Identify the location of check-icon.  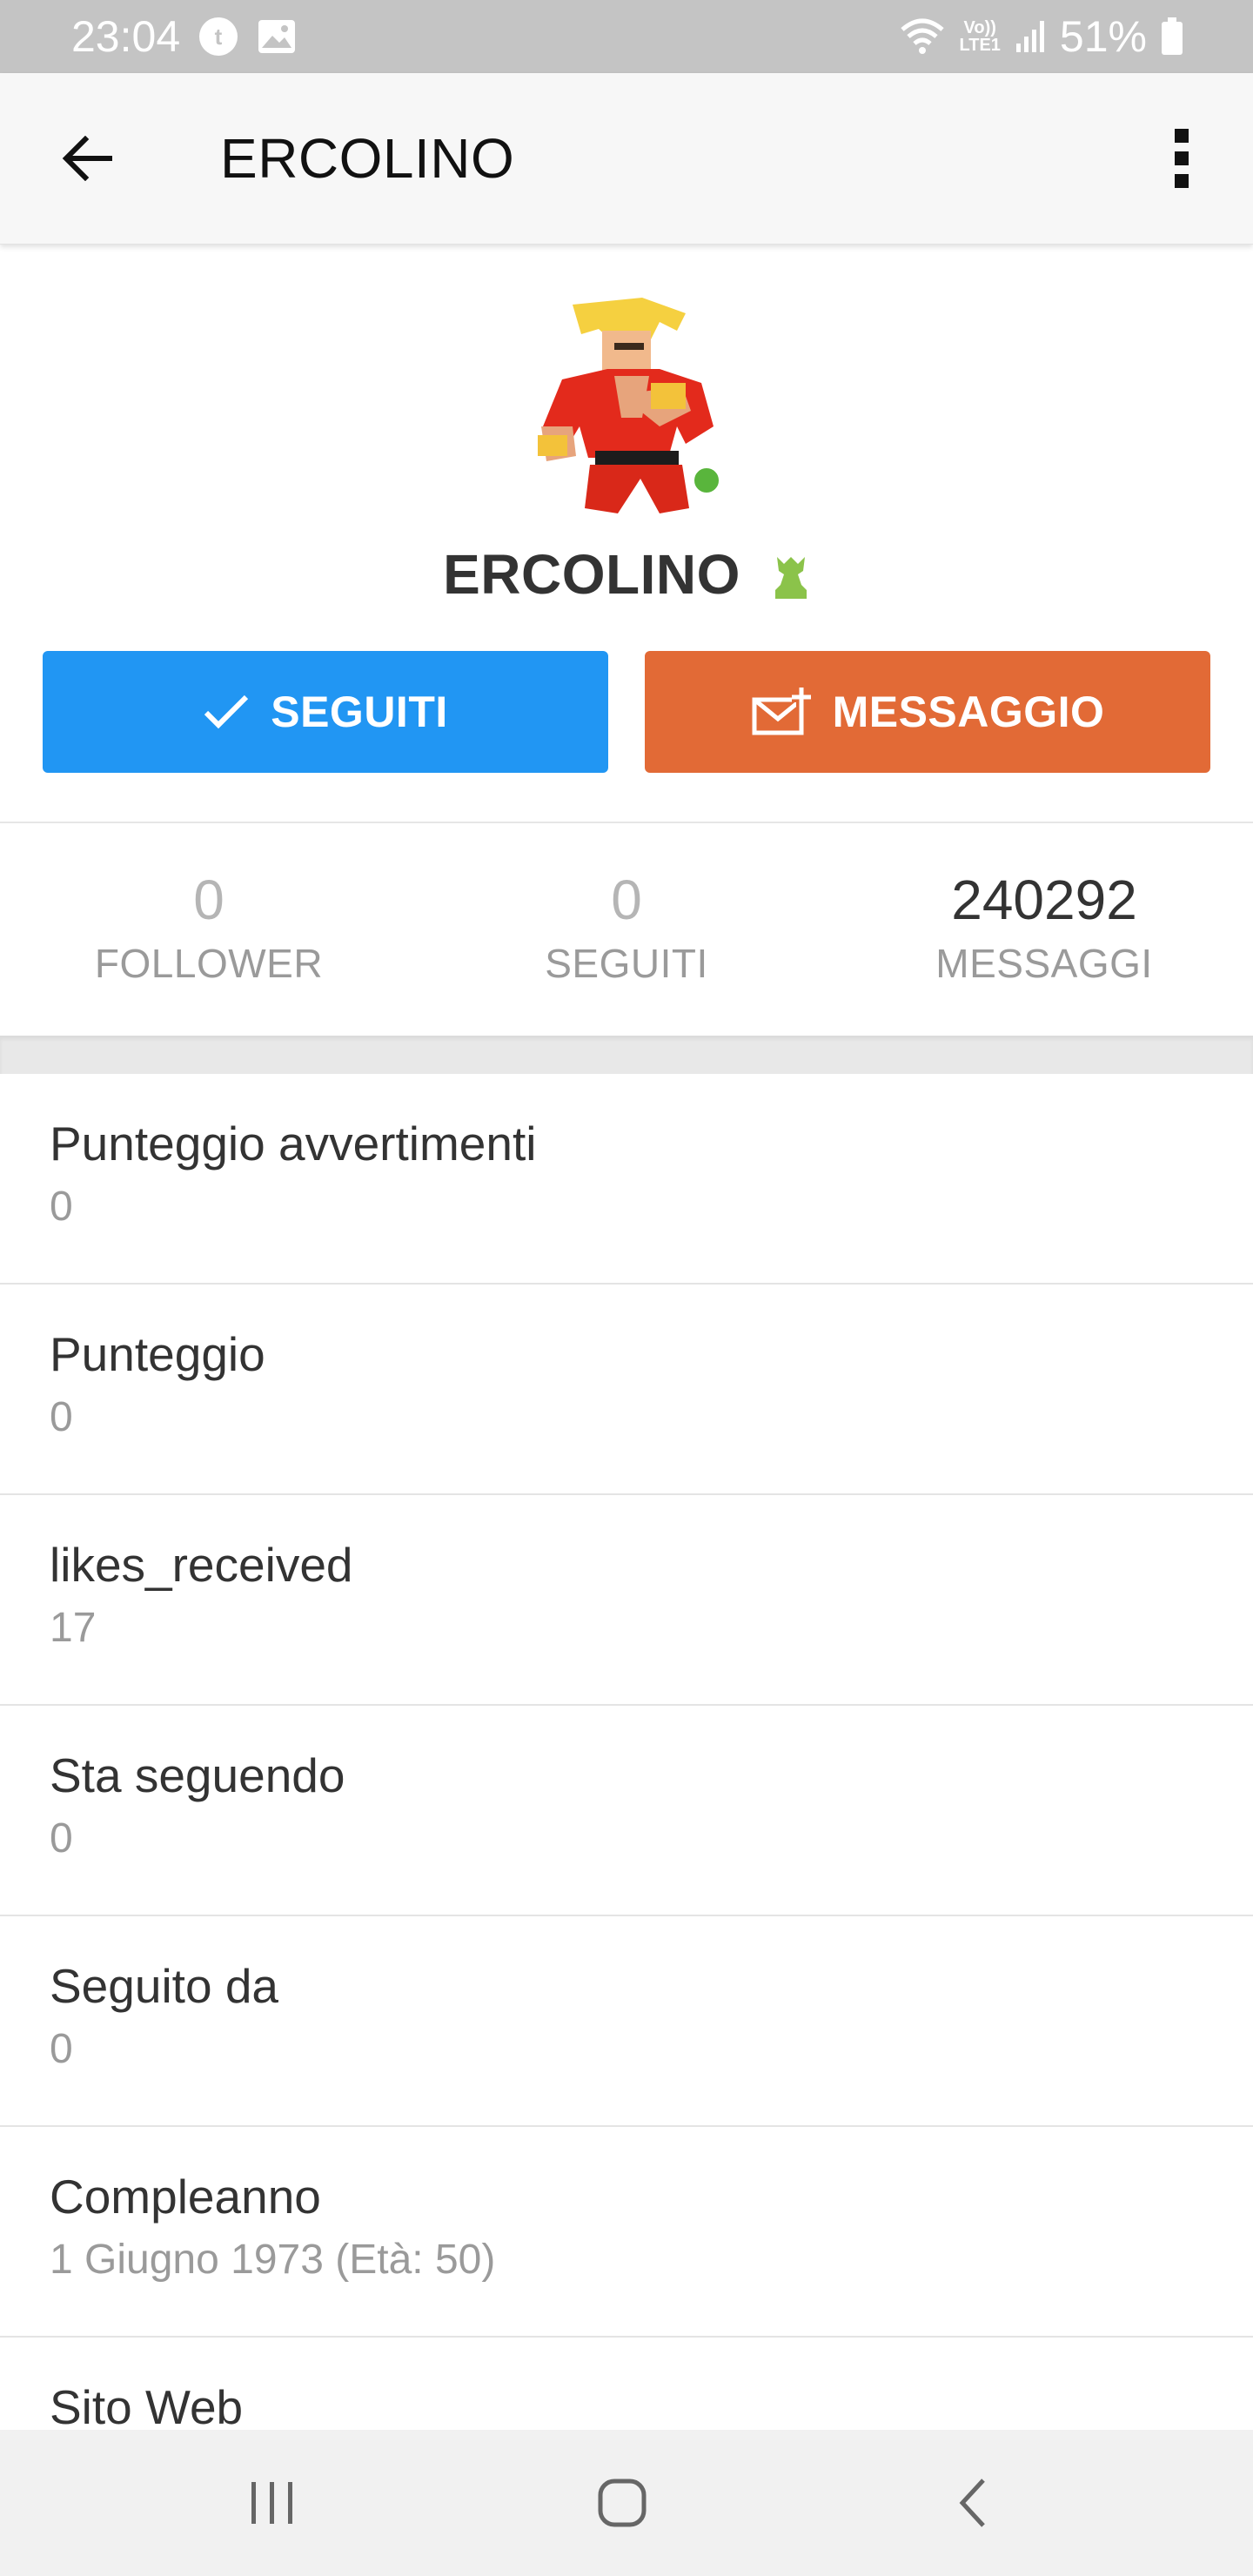
(226, 711).